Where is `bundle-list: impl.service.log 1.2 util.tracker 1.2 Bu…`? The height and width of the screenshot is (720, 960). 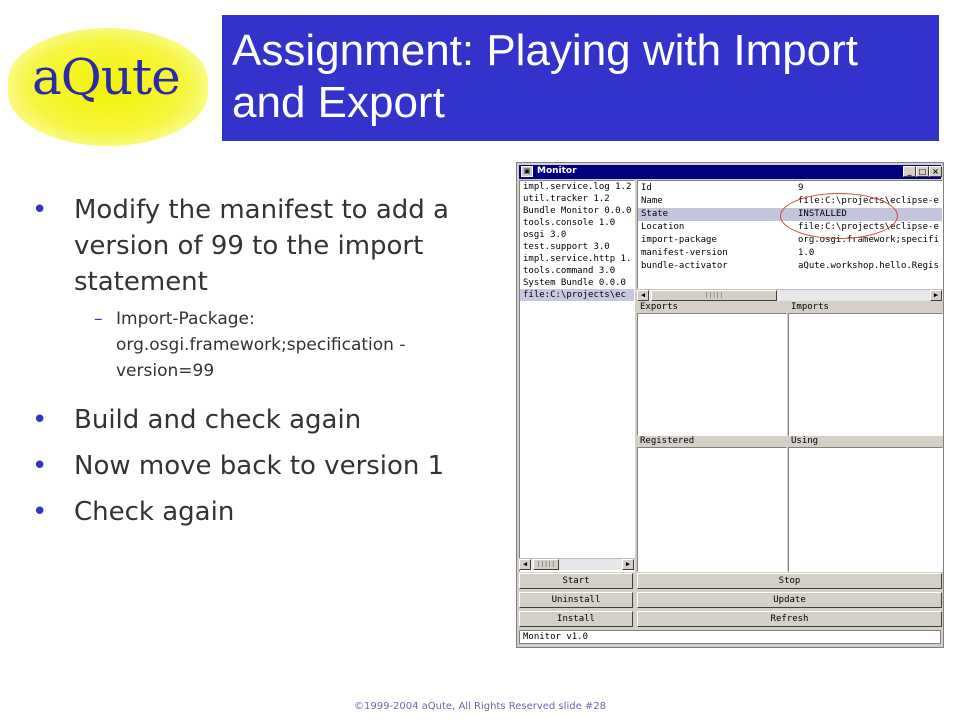
bundle-list: impl.service.log 1.2 util.tracker 1.2 Bu… is located at coordinates (577, 376).